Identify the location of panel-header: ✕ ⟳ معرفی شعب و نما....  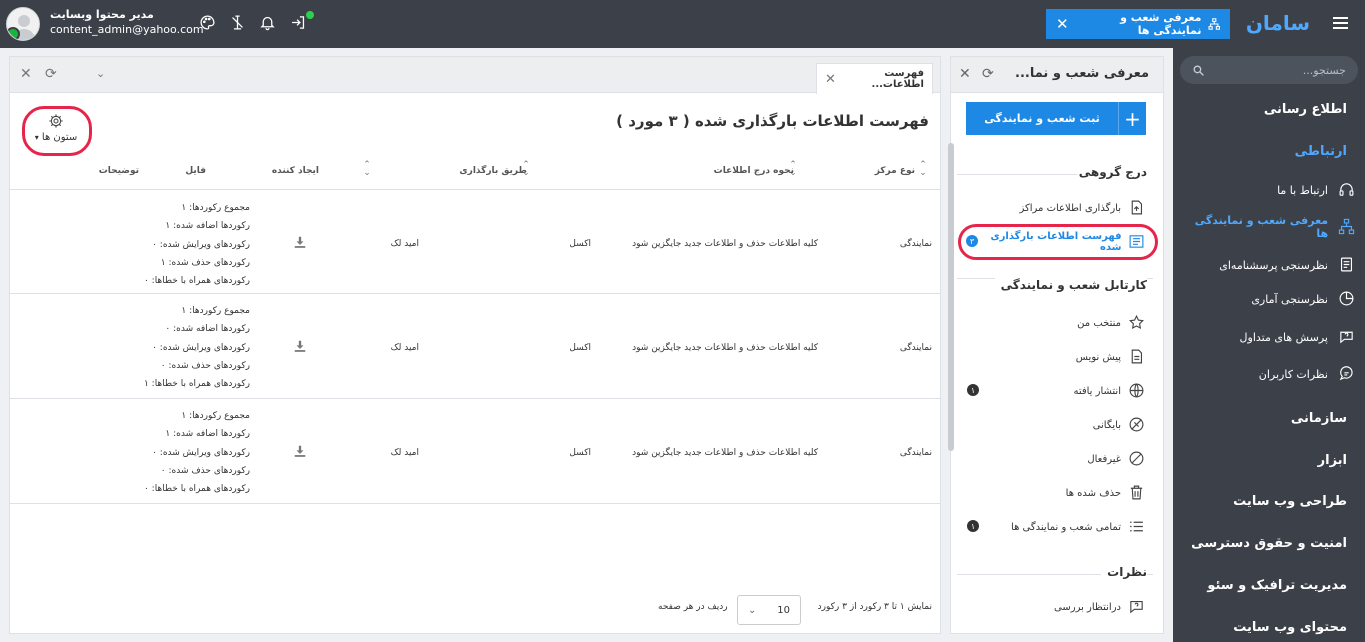
(1057, 75).